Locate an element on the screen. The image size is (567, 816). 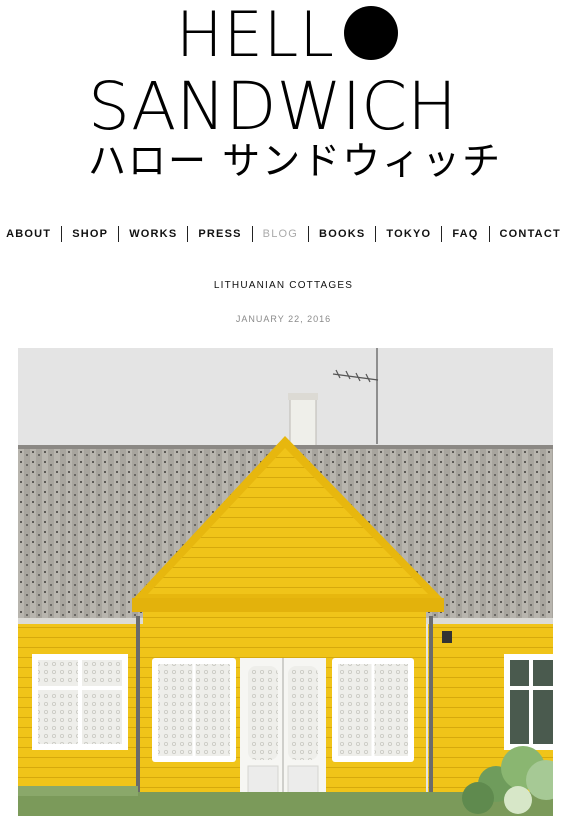
nav-item-faq: FAQ is located at coordinates (464, 234).